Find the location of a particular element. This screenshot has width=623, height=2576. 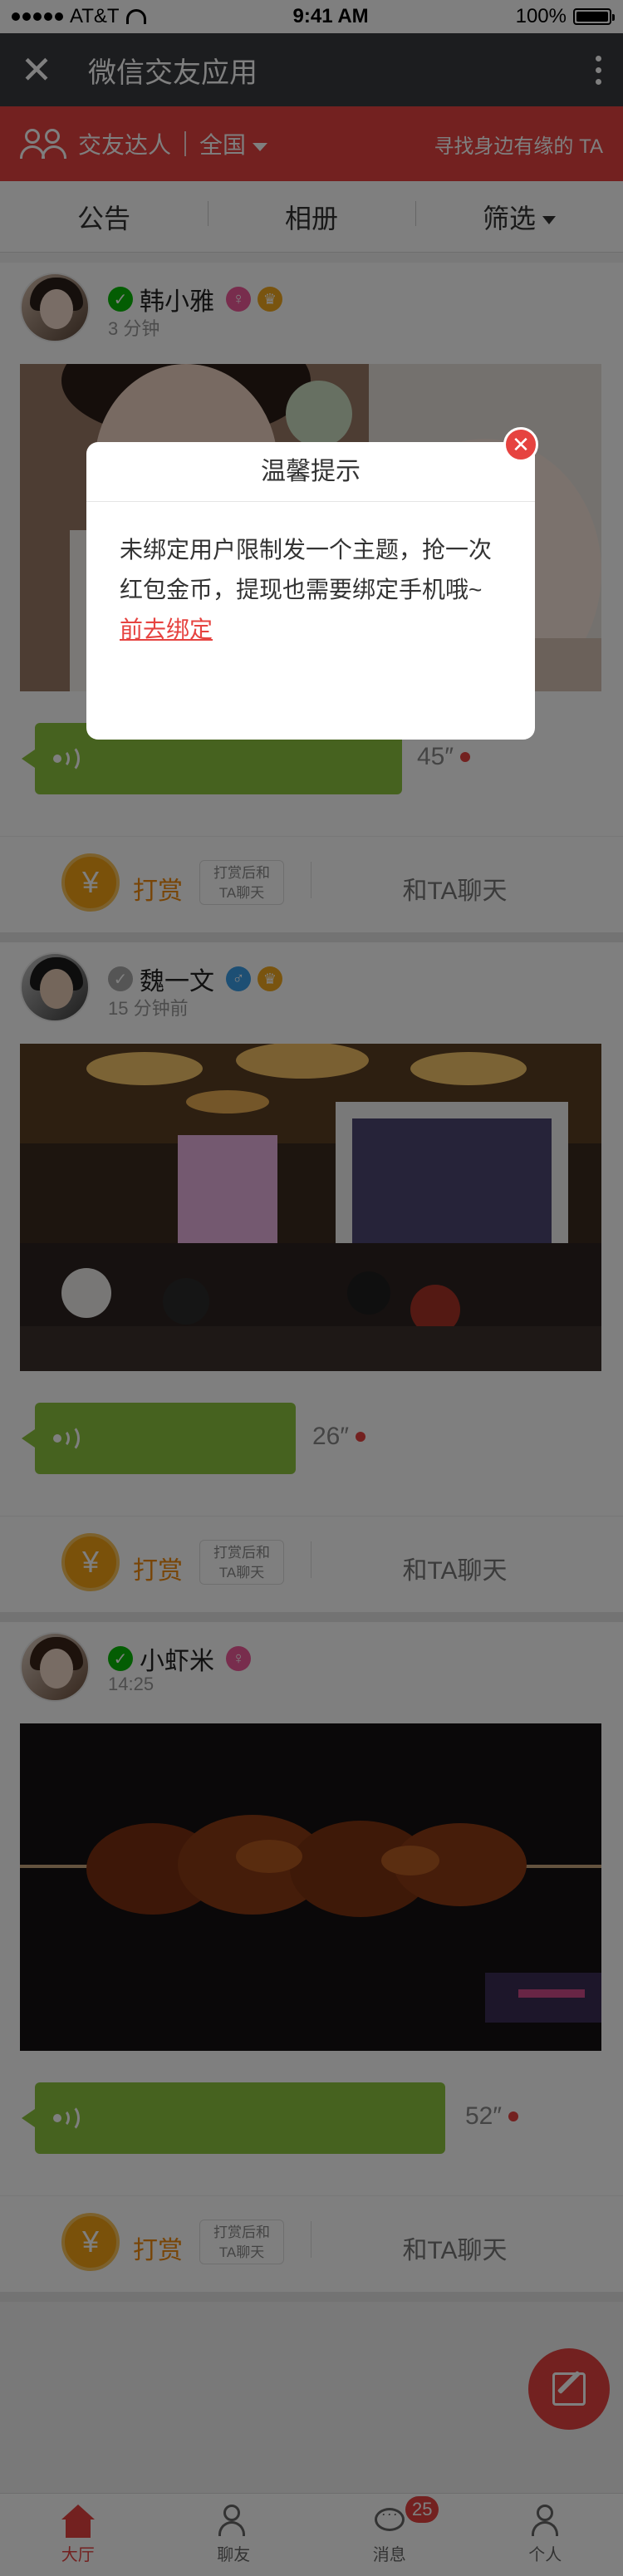

dialog-body: 未绑定用户限制发一个主题，抢一次红包金币，提现也需要绑定手机哦~ 前去绑定 is located at coordinates (310, 576).